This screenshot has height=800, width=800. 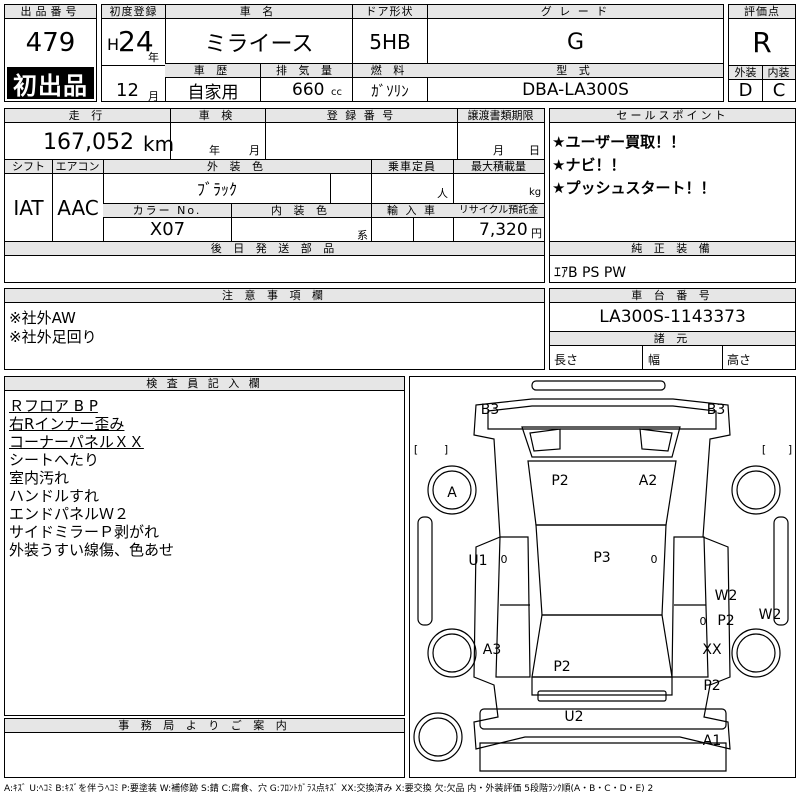 I want to click on spare-wheel, so click(x=438, y=737).